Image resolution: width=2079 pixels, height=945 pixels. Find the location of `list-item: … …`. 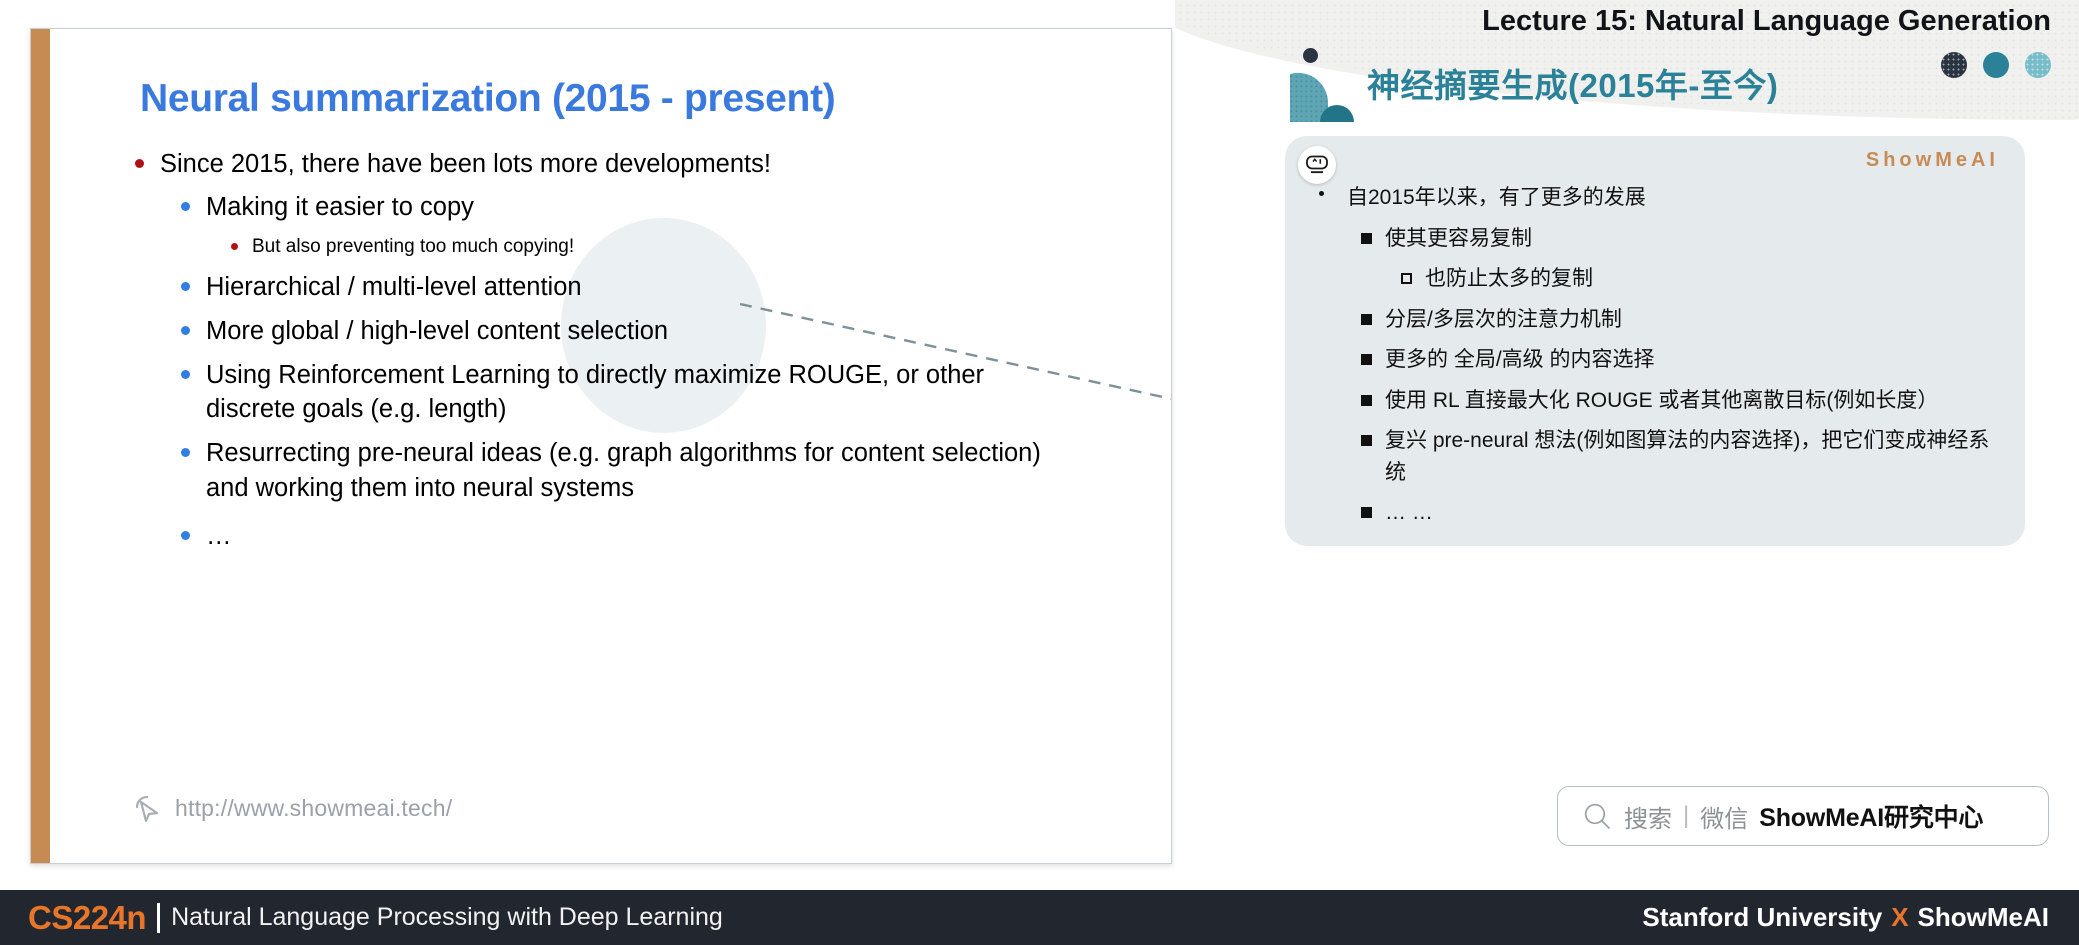

list-item: … … is located at coordinates (1650, 513).